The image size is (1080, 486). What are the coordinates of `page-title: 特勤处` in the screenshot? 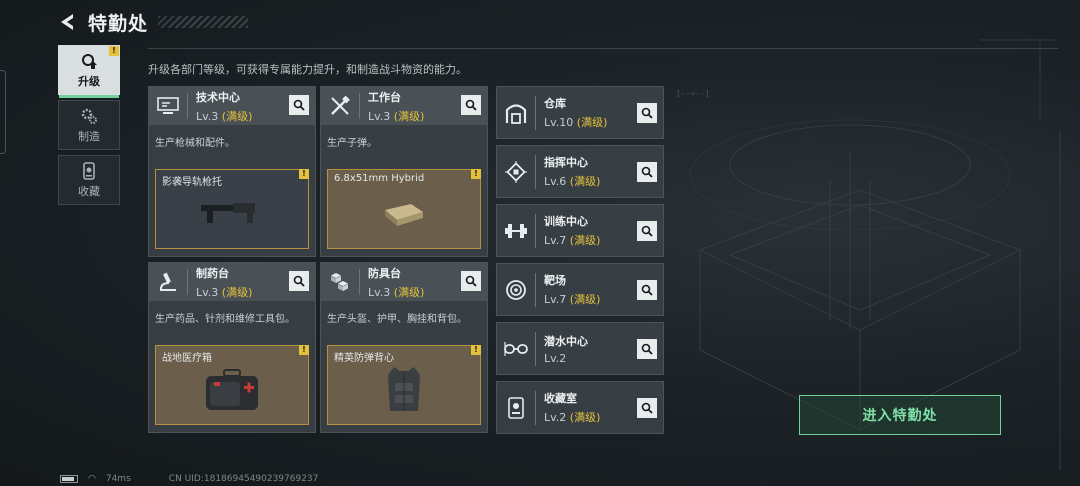 It's located at (118, 23).